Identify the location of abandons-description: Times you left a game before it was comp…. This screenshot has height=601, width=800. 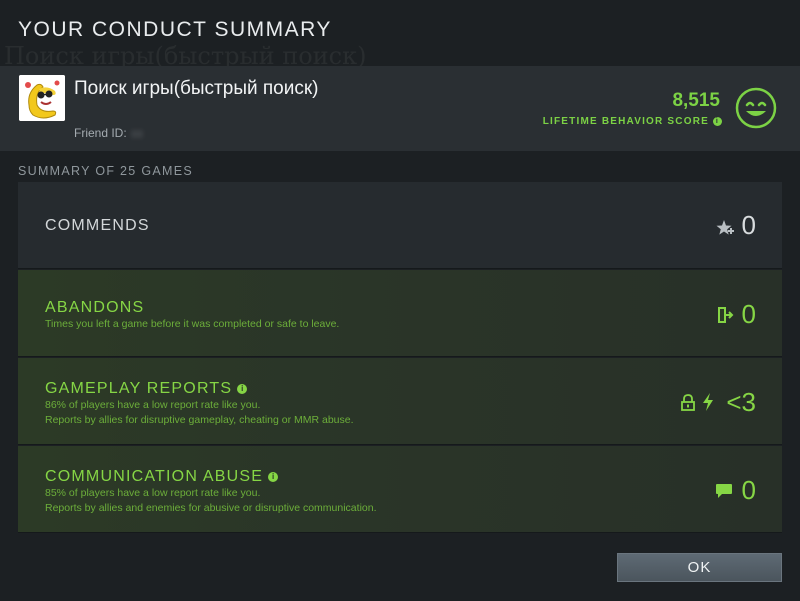
(192, 324).